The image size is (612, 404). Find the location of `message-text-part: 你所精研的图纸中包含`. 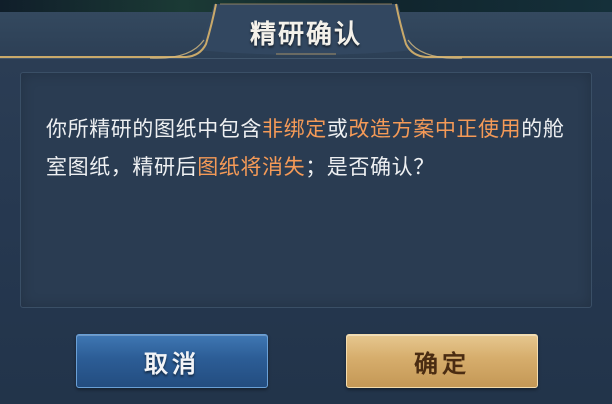

message-text-part: 你所精研的图纸中包含 is located at coordinates (154, 129).